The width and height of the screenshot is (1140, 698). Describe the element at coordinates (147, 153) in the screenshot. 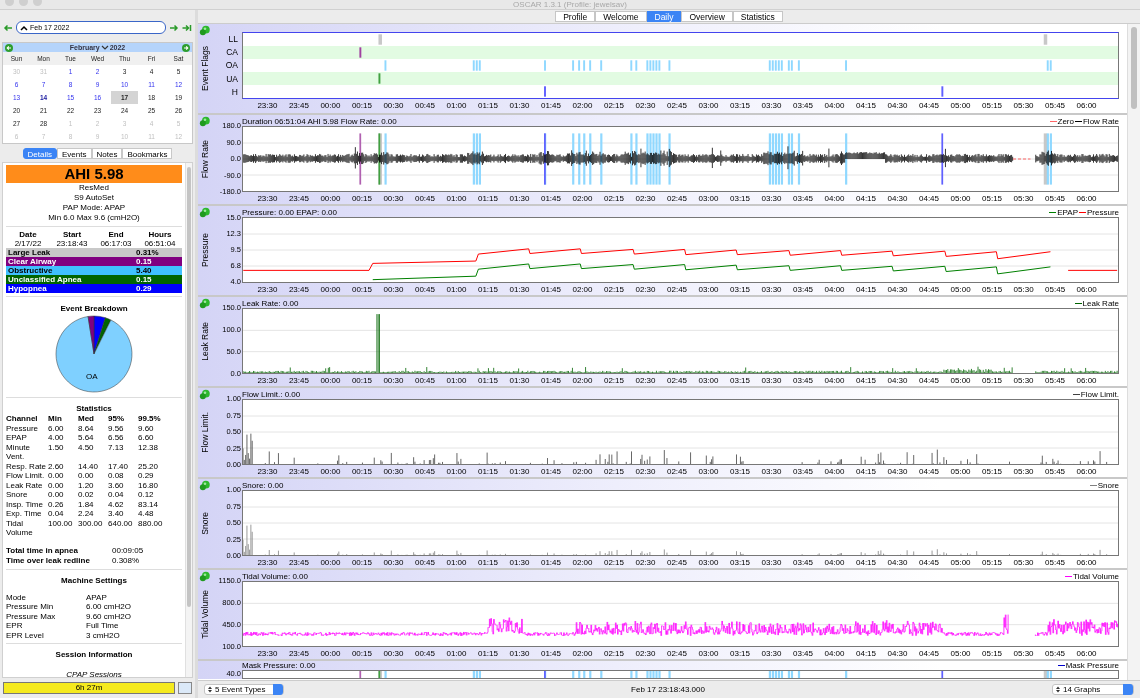

I see `tab: Bookmarks` at that location.